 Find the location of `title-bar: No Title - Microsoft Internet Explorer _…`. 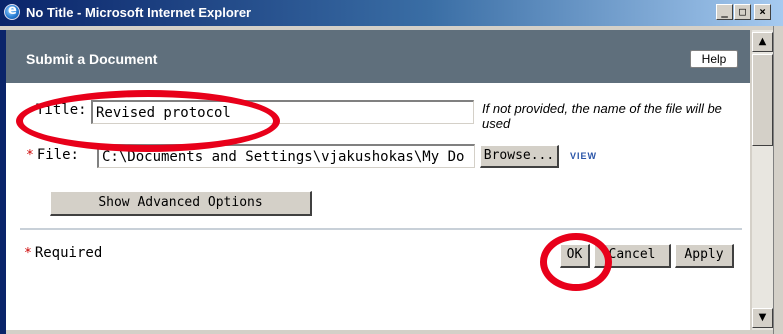

title-bar: No Title - Microsoft Internet Explorer _… is located at coordinates (391, 13).